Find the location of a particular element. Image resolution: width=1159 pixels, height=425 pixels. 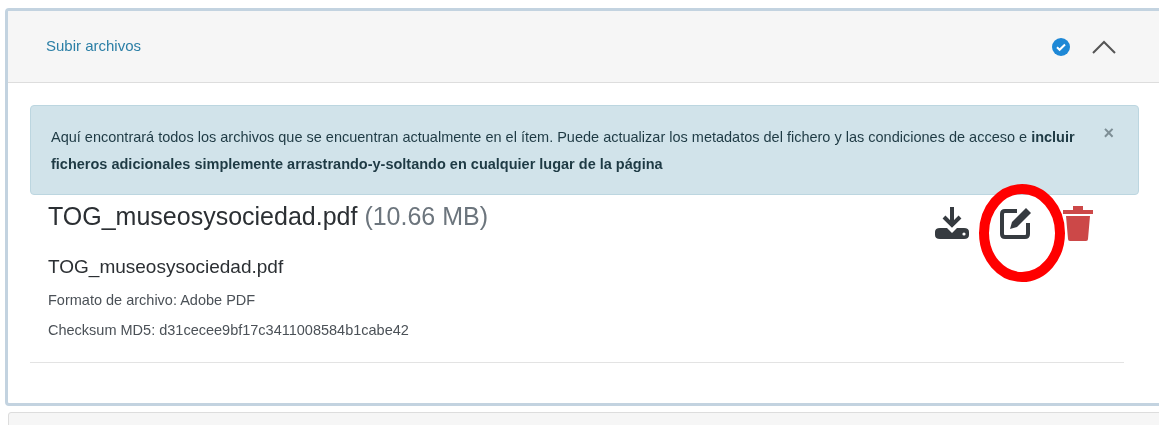

file-checksum: Checksum MD5: d31cecee9bf17c3411008584b1cabe42 is located at coordinates (229, 331).